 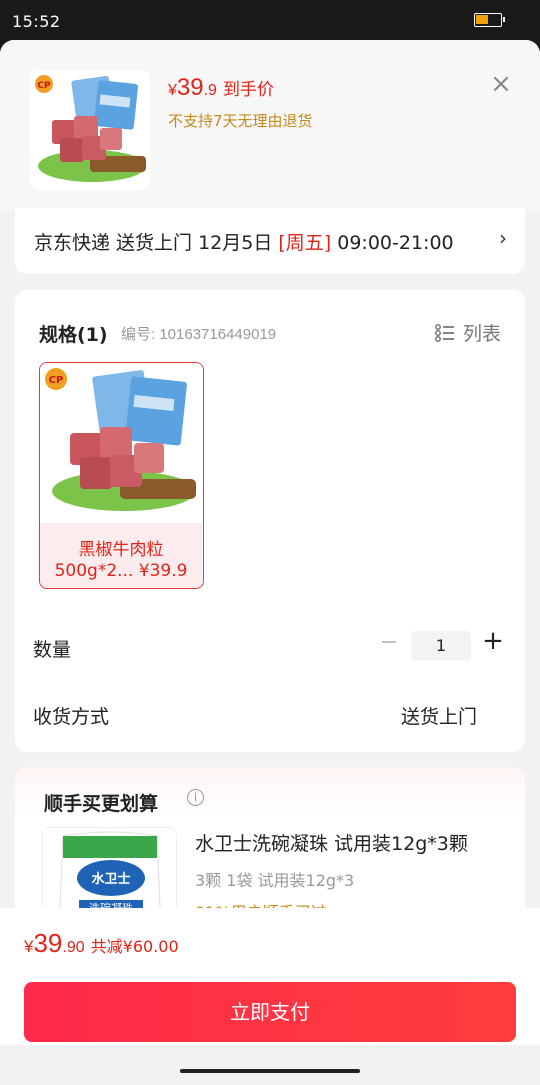 I want to click on total-saved: 共减¥60.00, so click(x=134, y=946).